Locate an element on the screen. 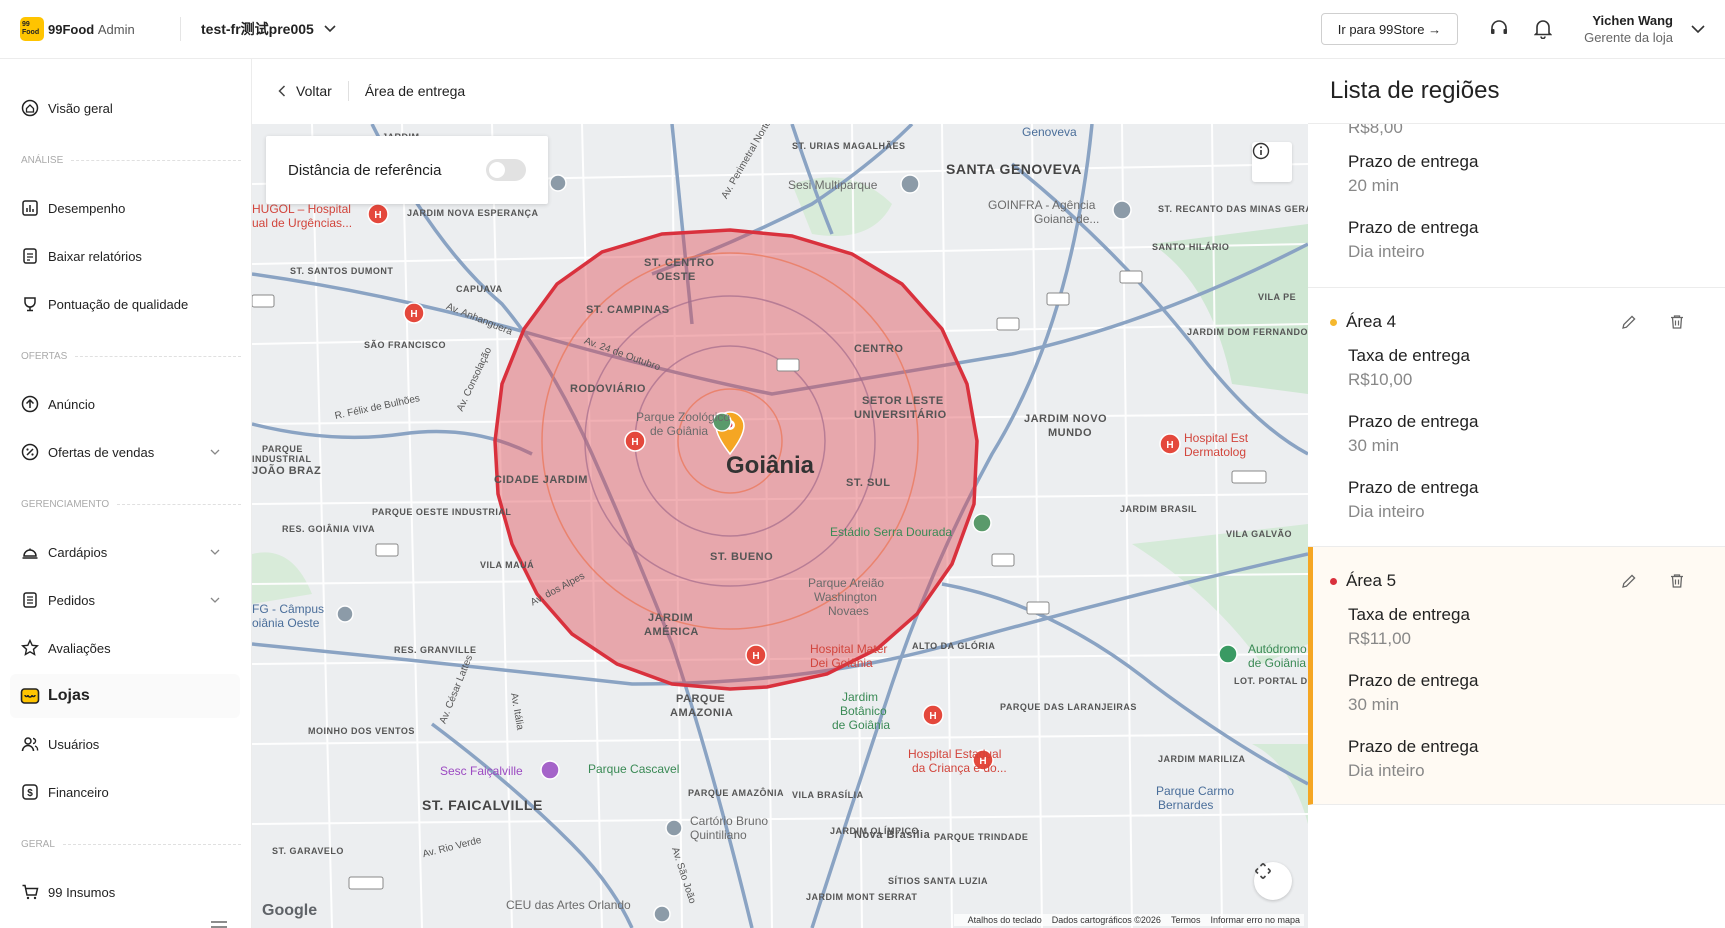 The width and height of the screenshot is (1725, 928). map-info-button is located at coordinates (1272, 162).